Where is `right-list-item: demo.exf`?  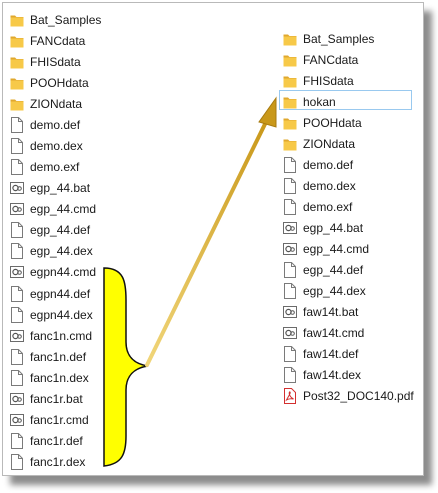
right-list-item: demo.exf is located at coordinates (317, 206).